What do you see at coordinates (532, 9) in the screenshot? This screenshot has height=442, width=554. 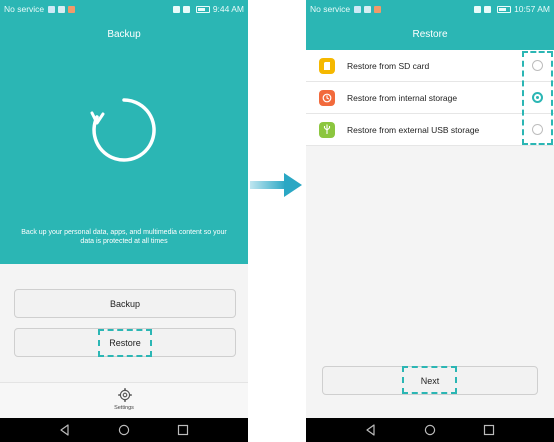 I see `clock: 10:57 AM` at bounding box center [532, 9].